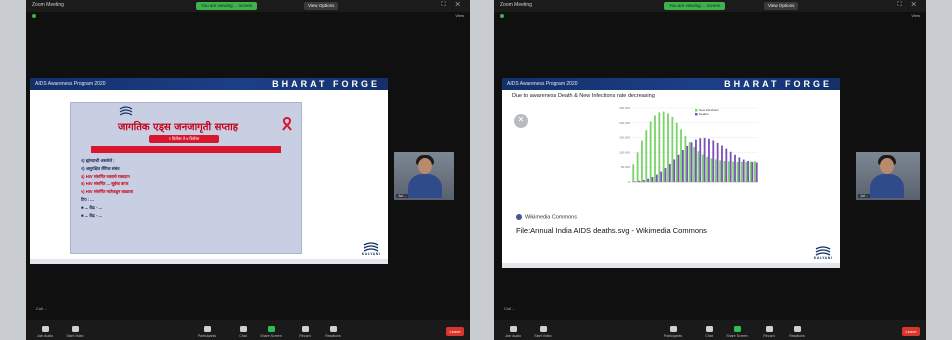 The width and height of the screenshot is (952, 340). What do you see at coordinates (709, 336) in the screenshot?
I see `toolbar-label: Chat` at bounding box center [709, 336].